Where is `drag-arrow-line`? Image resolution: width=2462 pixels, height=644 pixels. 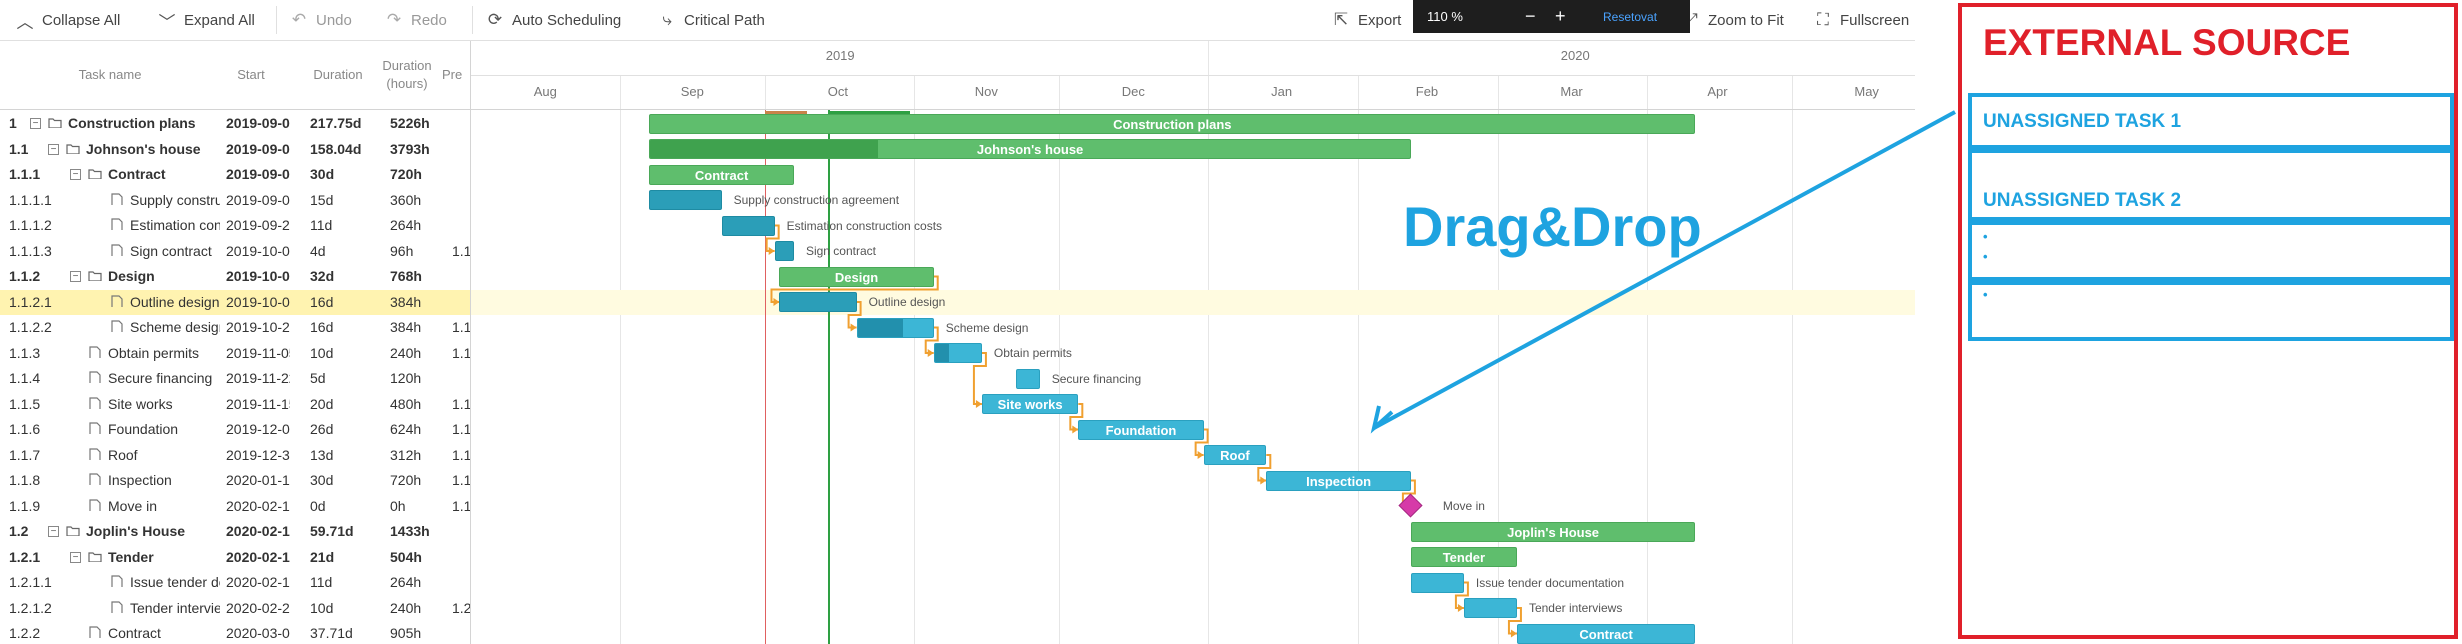 drag-arrow-line is located at coordinates (1664, 270).